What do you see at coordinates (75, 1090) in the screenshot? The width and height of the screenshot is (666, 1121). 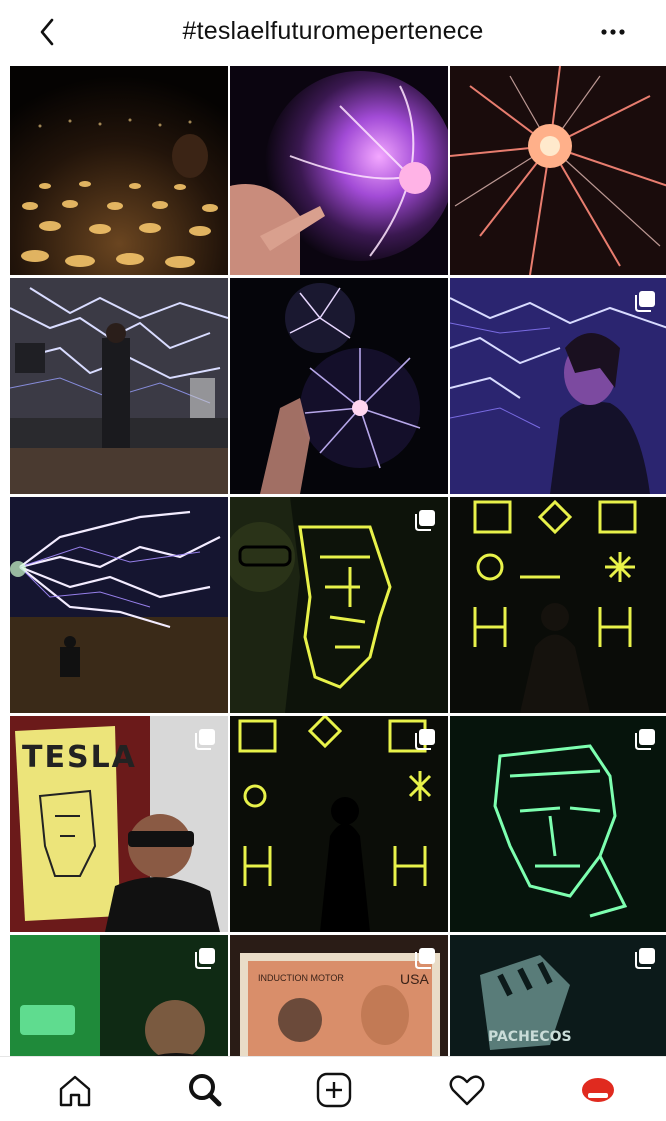 I see `home-icon` at bounding box center [75, 1090].